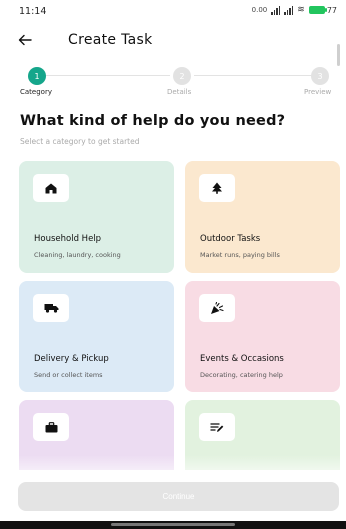 Image resolution: width=346 pixels, height=529 pixels. Describe the element at coordinates (320, 76) in the screenshot. I see `step-3-indicator: 3` at that location.